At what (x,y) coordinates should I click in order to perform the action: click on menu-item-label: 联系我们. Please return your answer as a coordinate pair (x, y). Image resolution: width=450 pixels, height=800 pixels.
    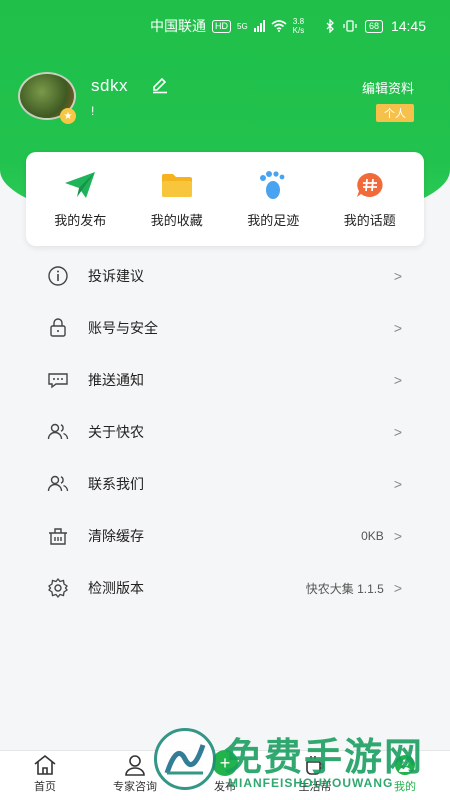
    Looking at the image, I should click on (116, 484).